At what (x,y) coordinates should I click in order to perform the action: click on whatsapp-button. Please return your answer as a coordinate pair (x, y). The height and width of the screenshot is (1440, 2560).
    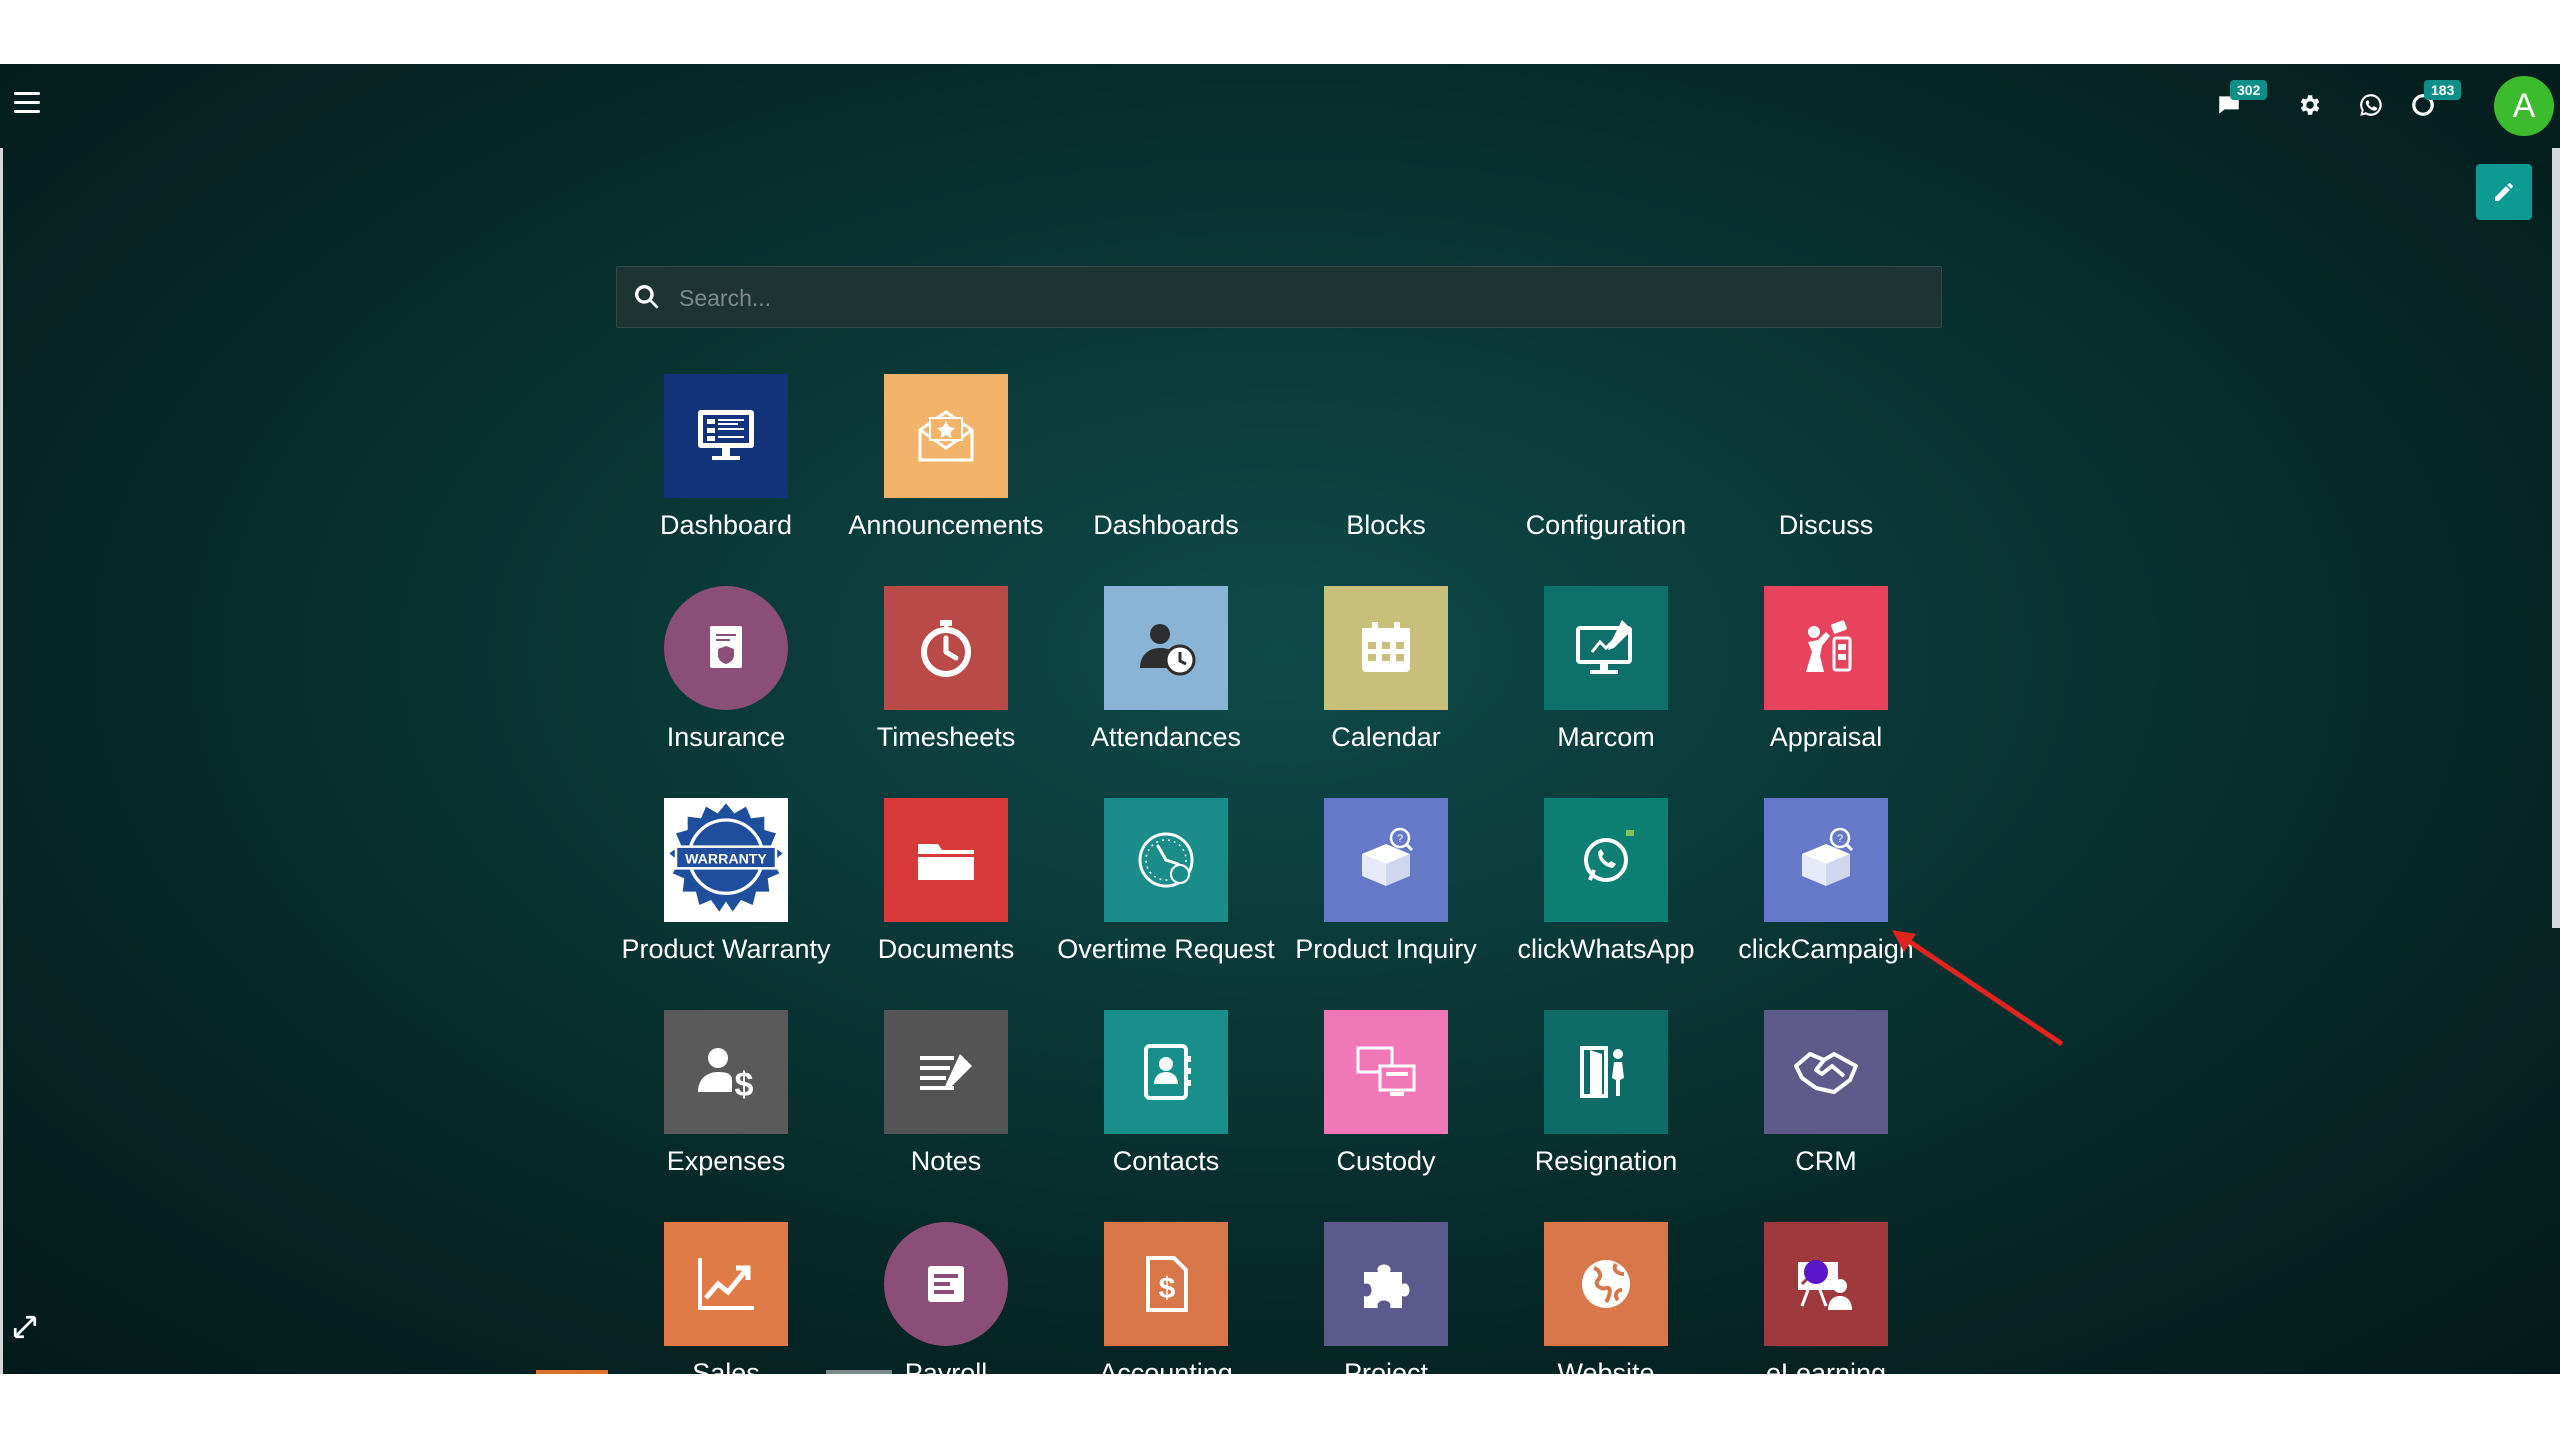
    Looking at the image, I should click on (2371, 105).